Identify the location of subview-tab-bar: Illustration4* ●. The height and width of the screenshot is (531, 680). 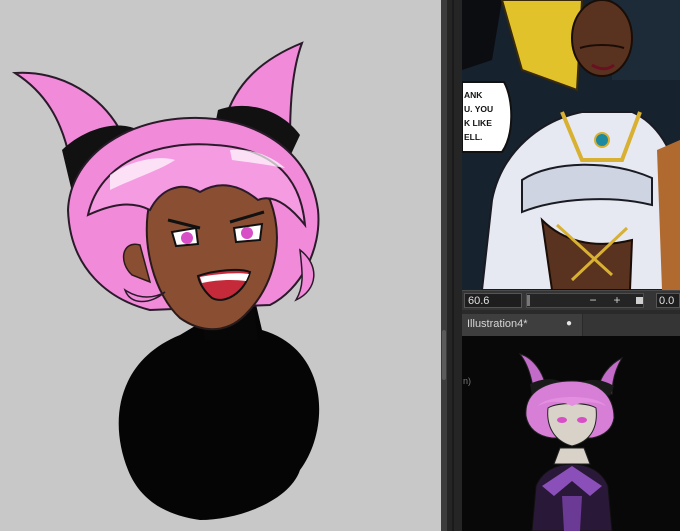
(571, 325).